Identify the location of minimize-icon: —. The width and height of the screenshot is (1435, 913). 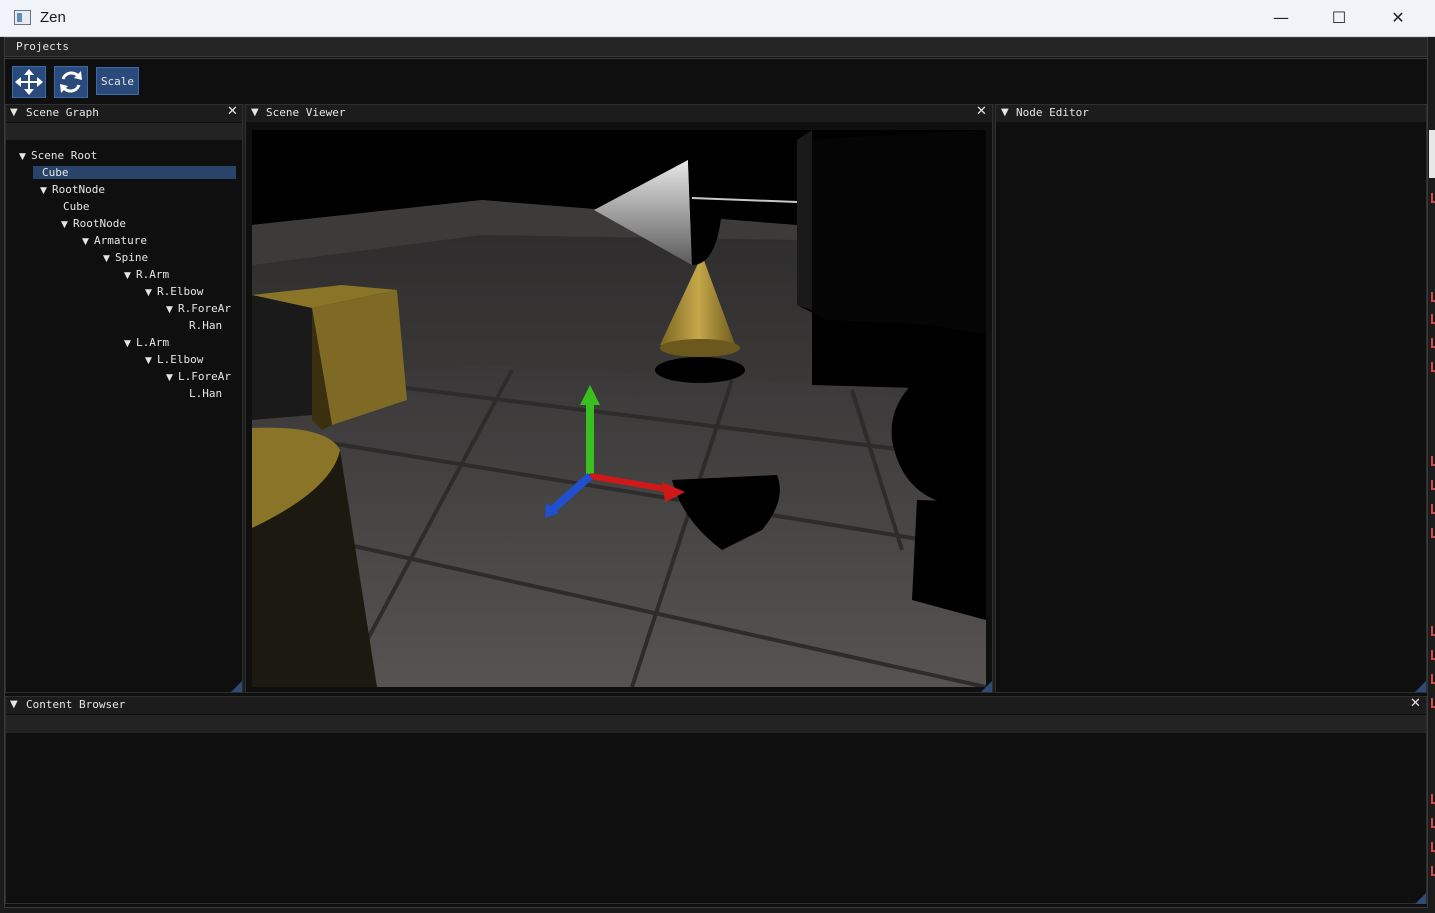
(1281, 17).